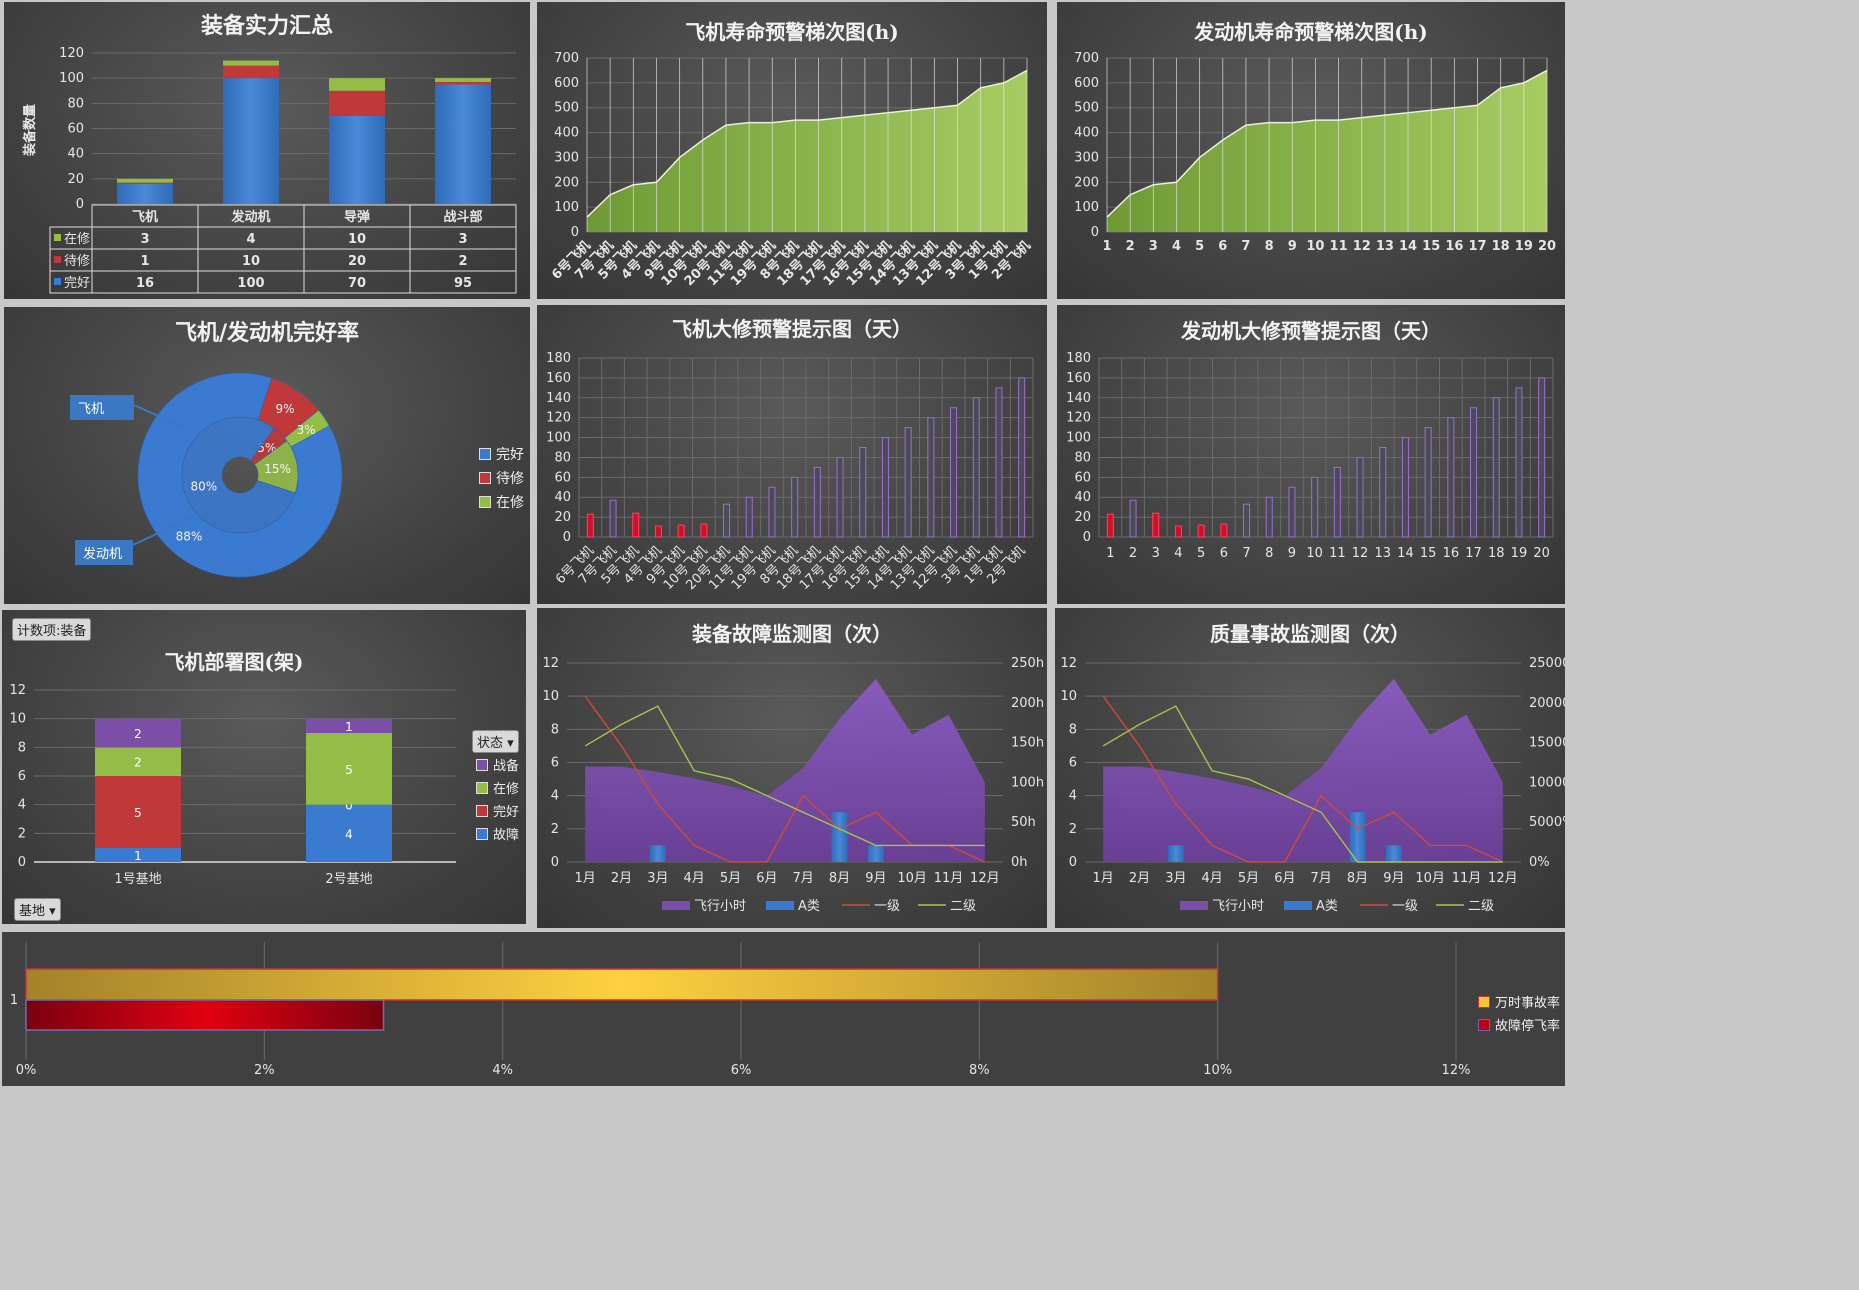 This screenshot has width=1859, height=1290. I want to click on summary-table-value: 70, so click(357, 283).